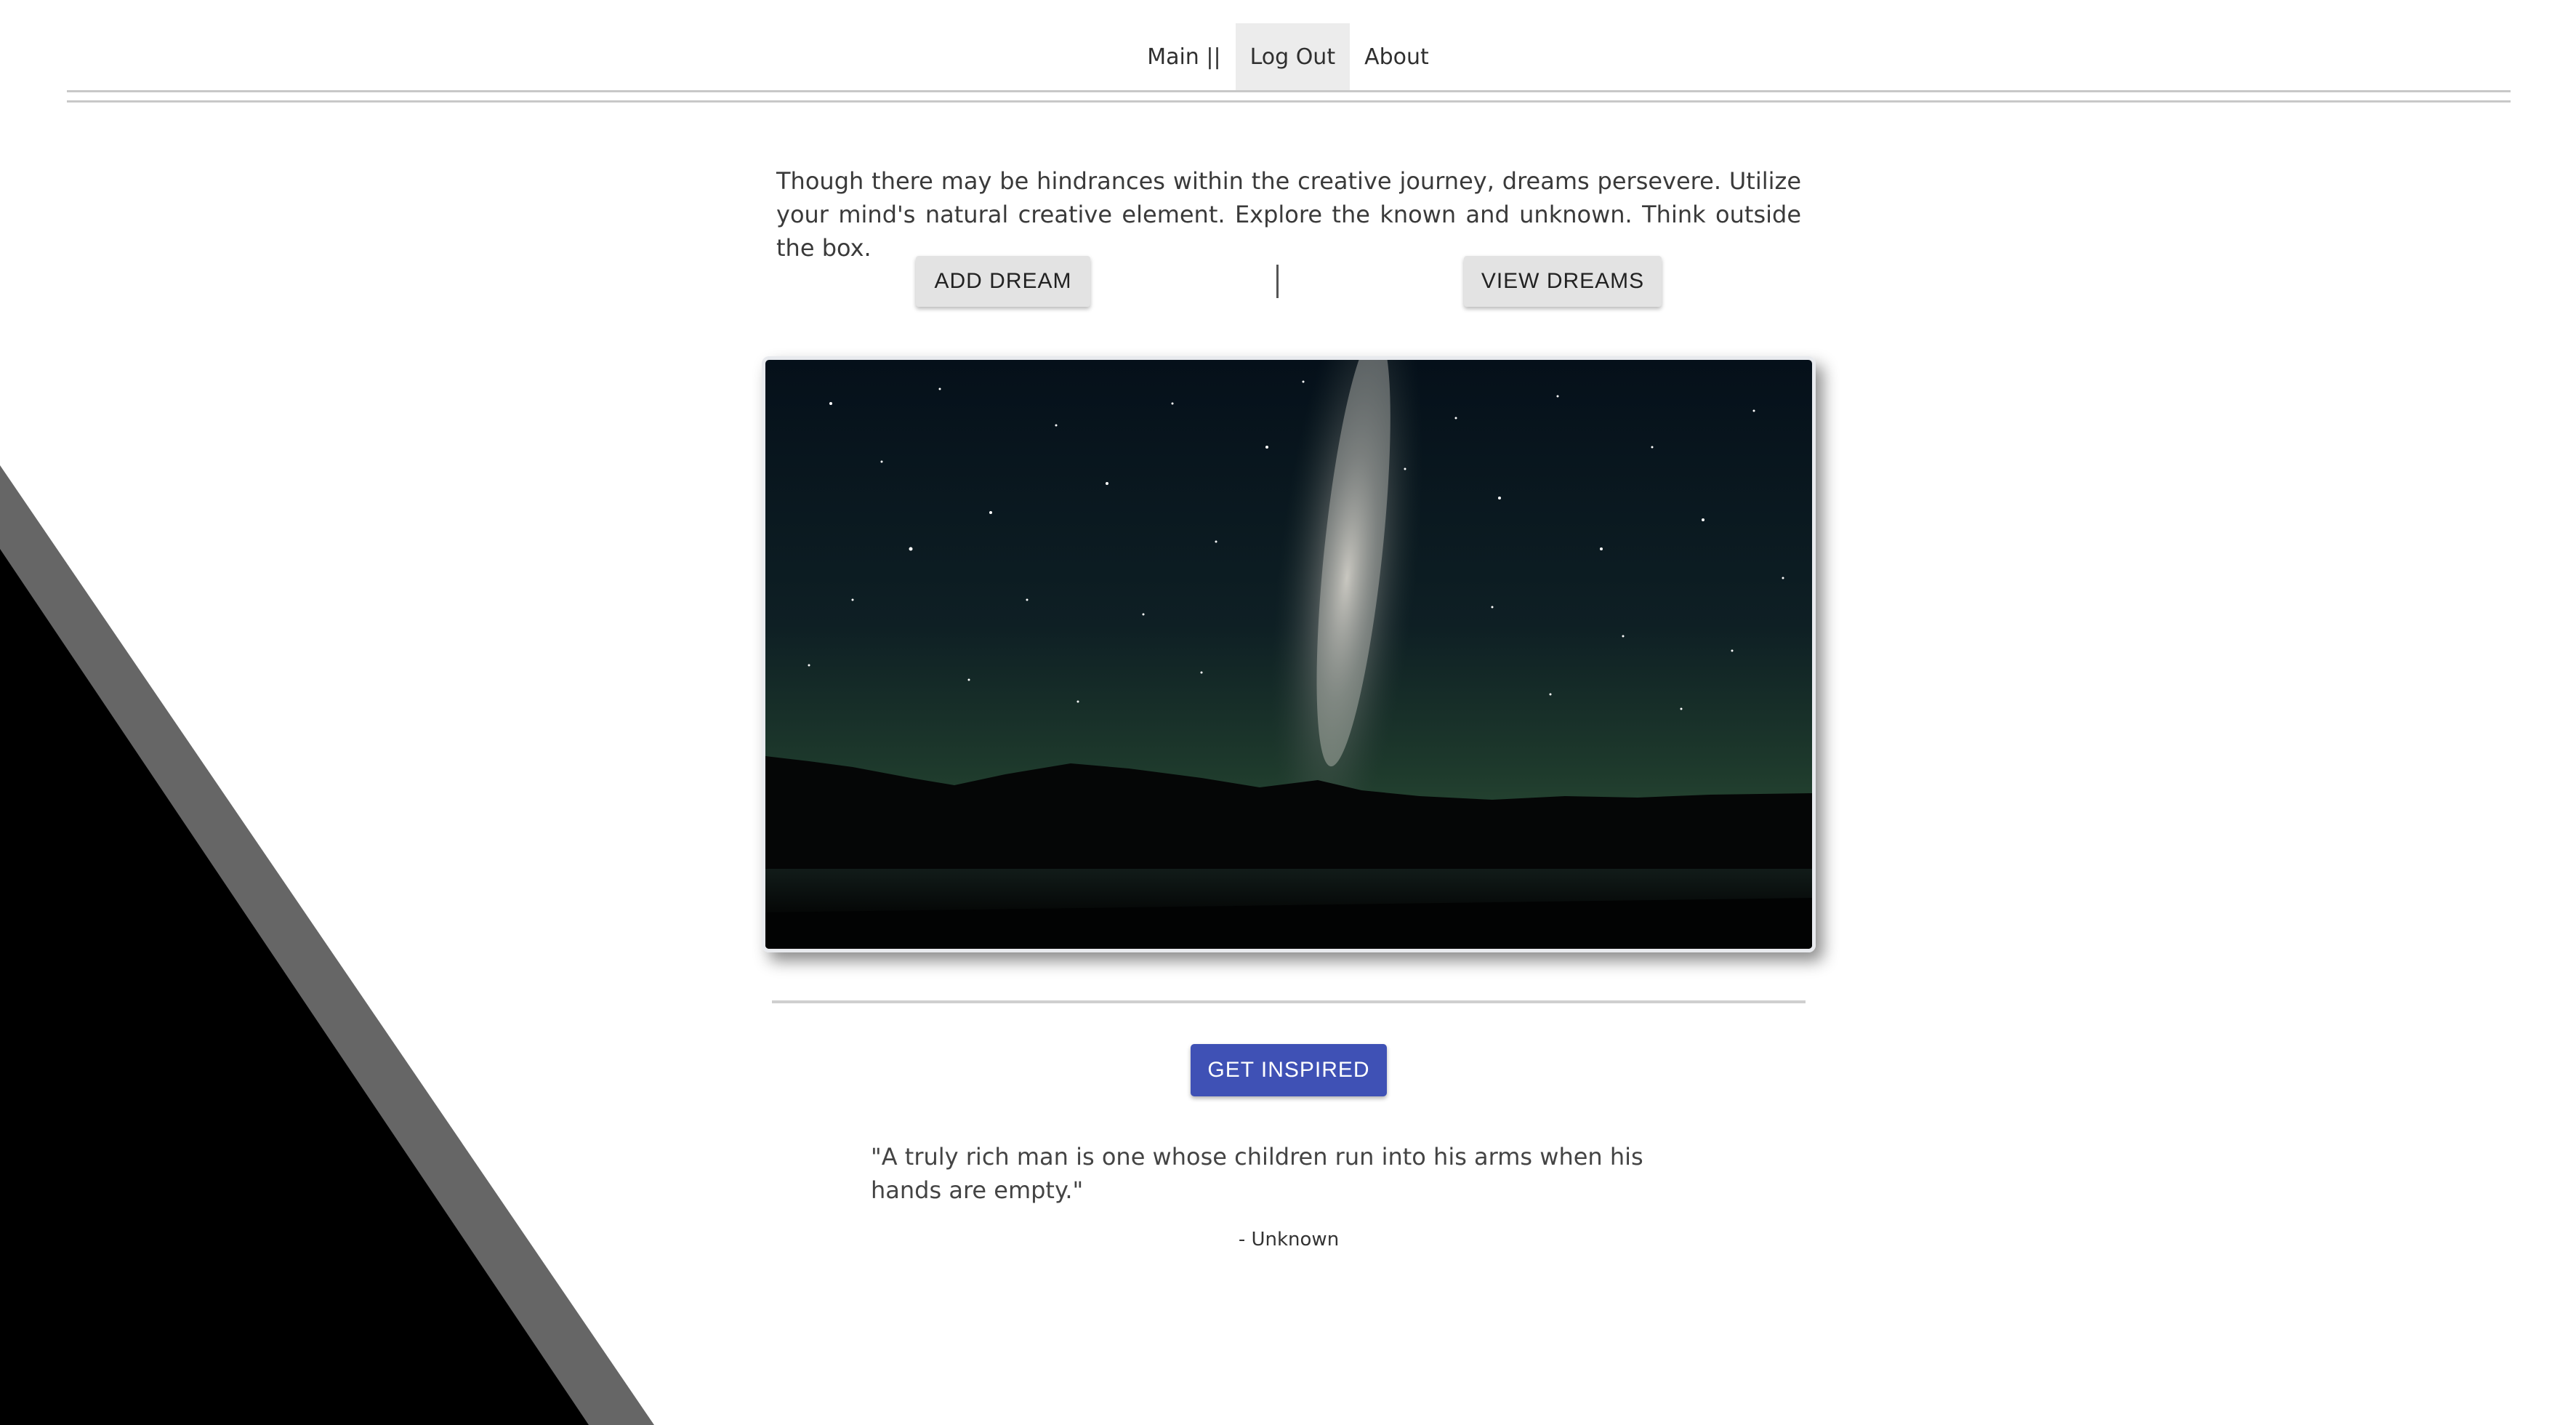  What do you see at coordinates (1289, 1070) in the screenshot?
I see `get-inspired-button: GET INSPIRED` at bounding box center [1289, 1070].